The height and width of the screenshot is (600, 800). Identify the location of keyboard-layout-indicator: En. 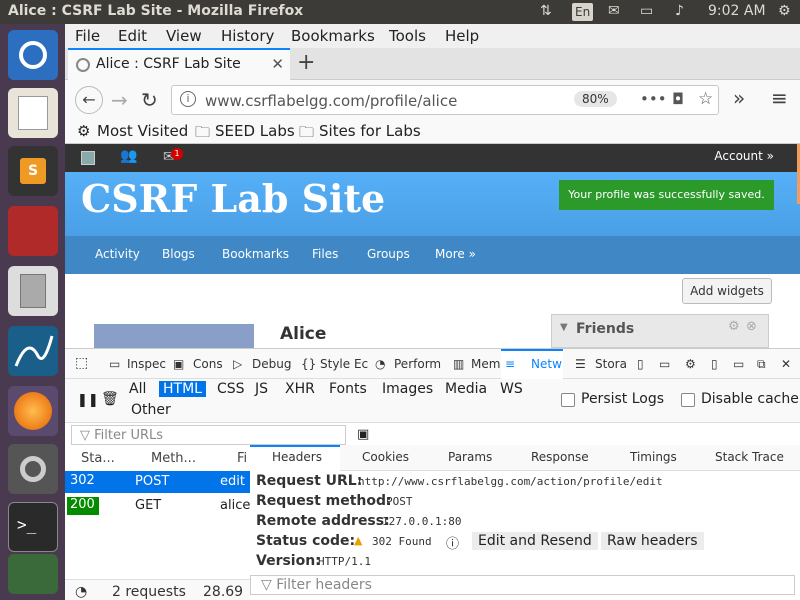
(583, 12).